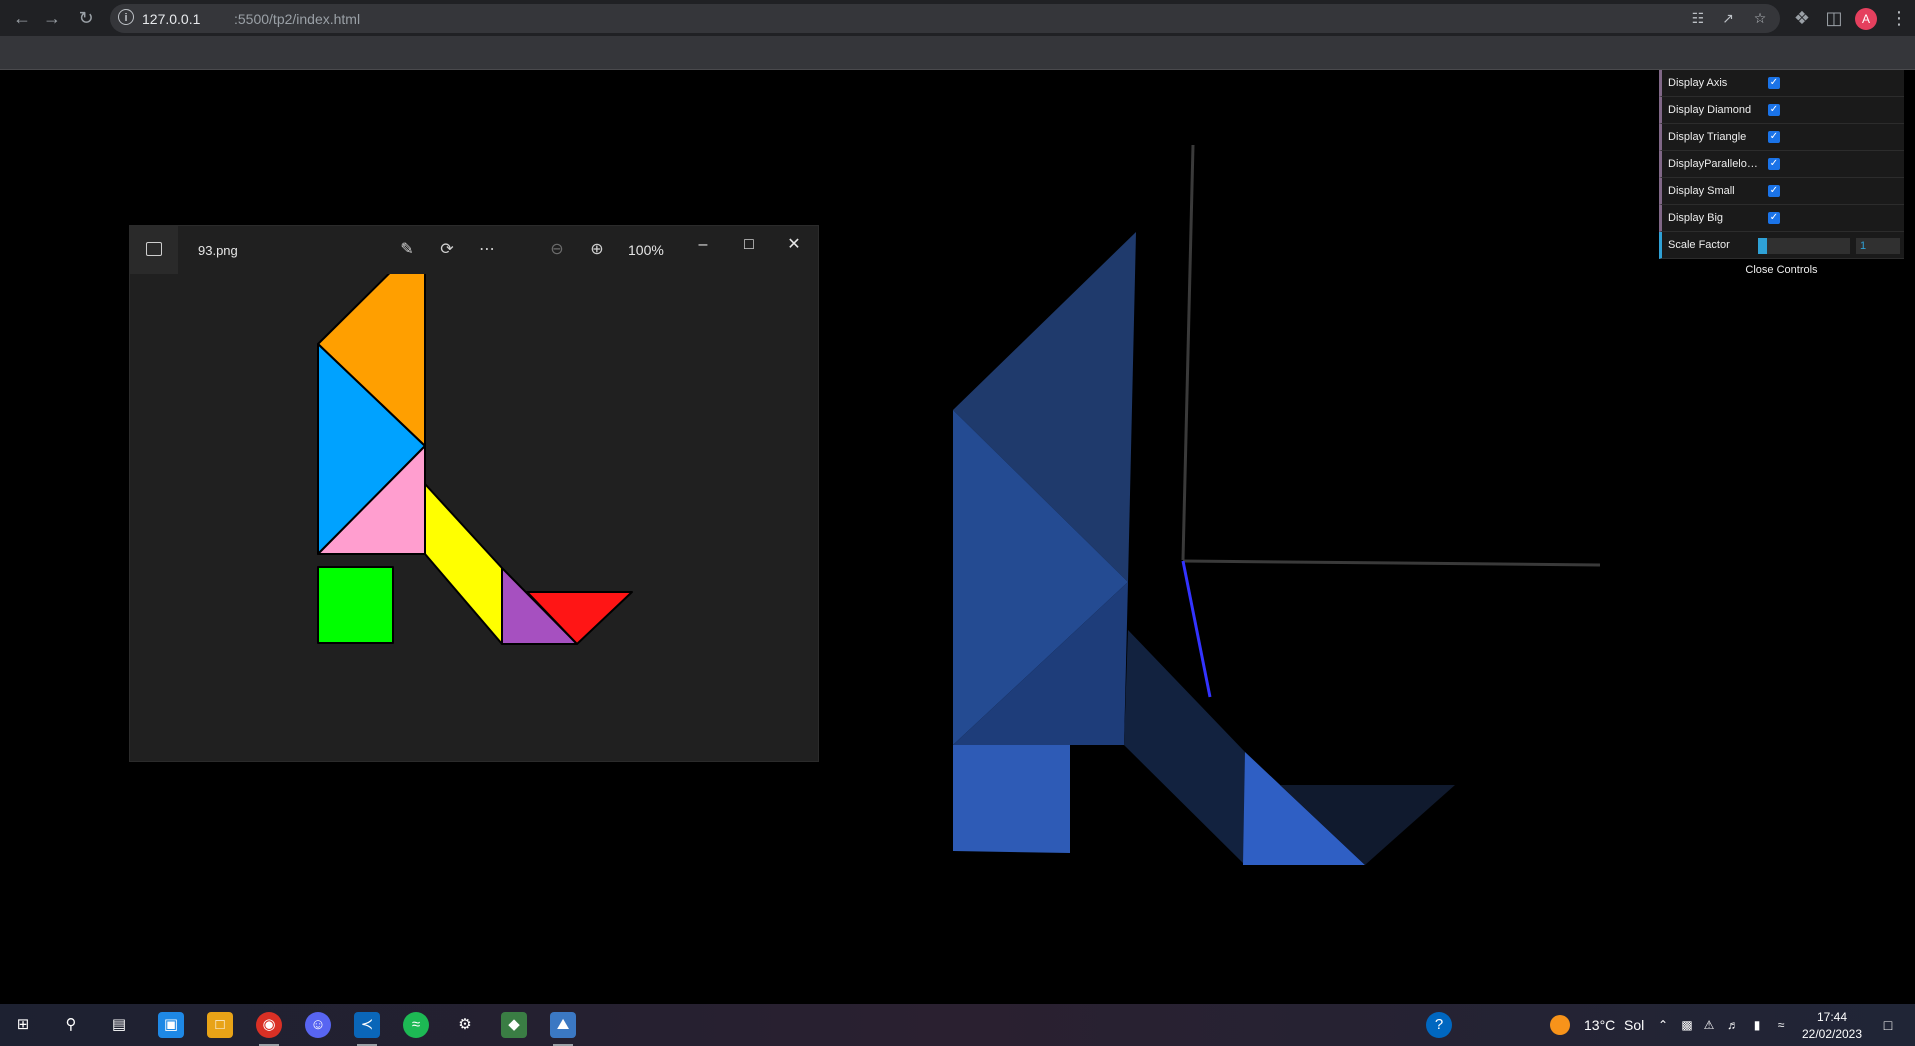  I want to click on more-options-icon: ⋯, so click(487, 250).